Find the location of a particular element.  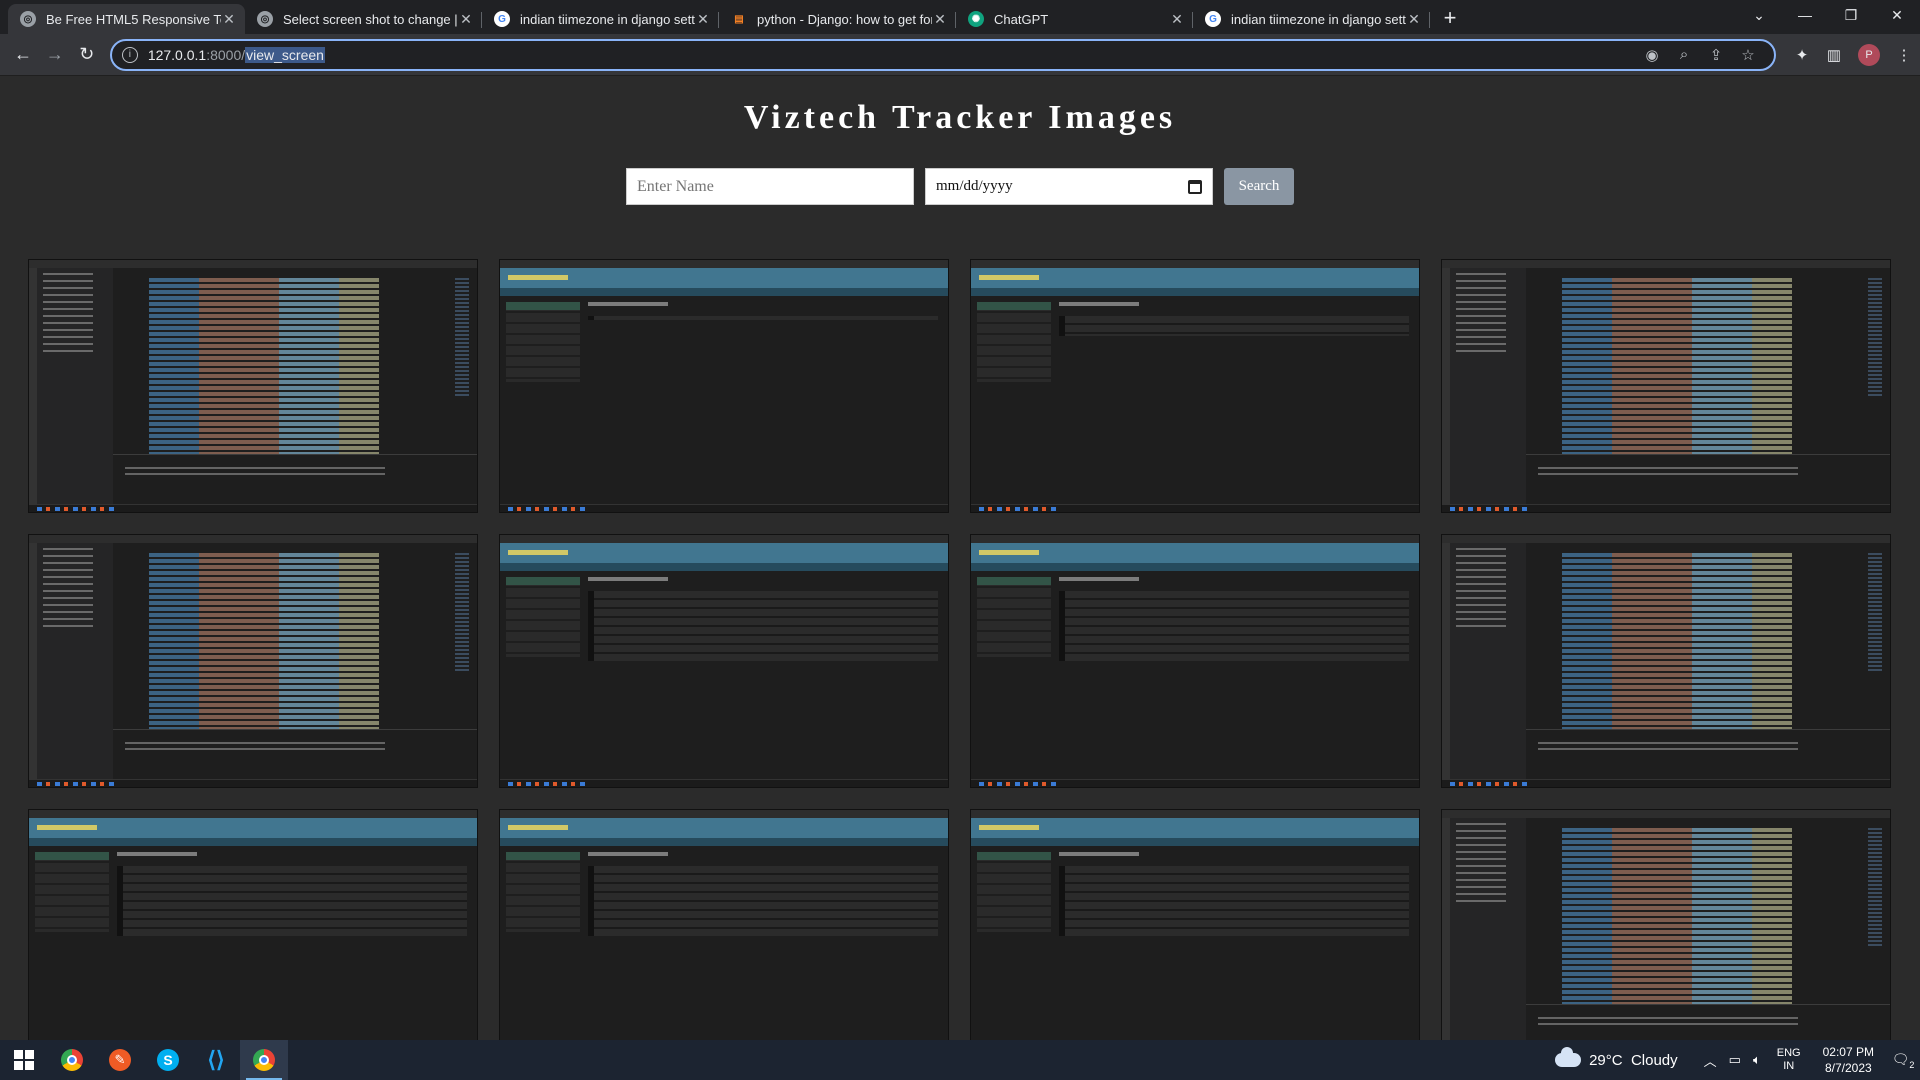

date-input: mm/dd/yyyy is located at coordinates (1069, 186).